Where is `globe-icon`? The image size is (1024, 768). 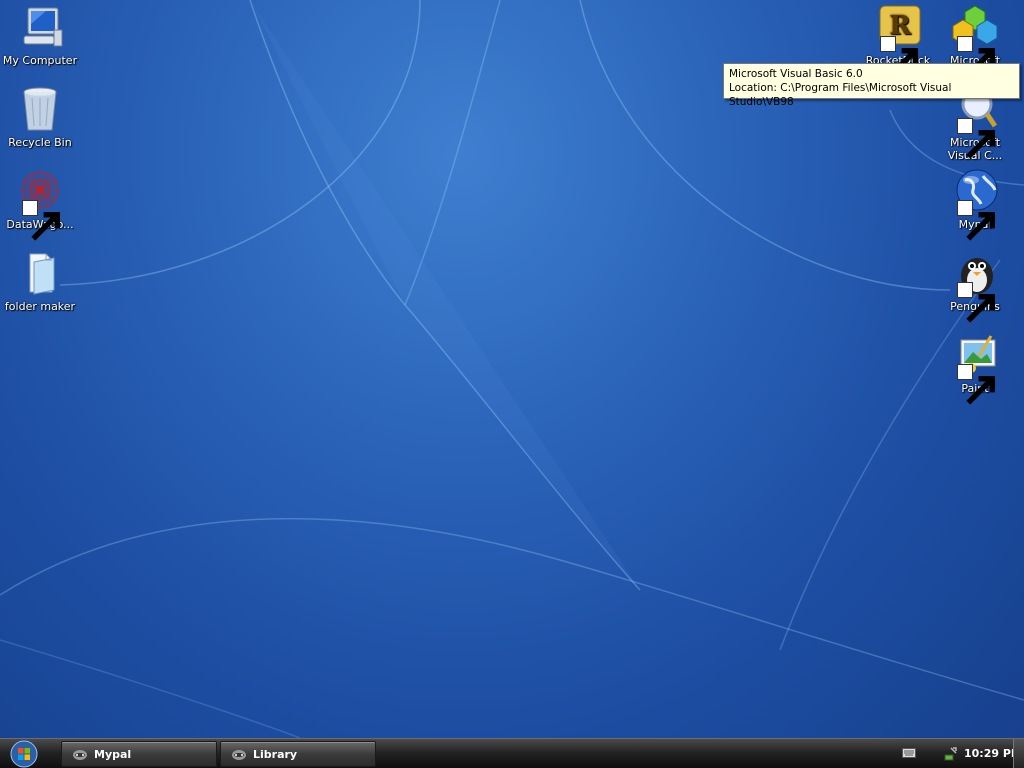 globe-icon is located at coordinates (975, 204).